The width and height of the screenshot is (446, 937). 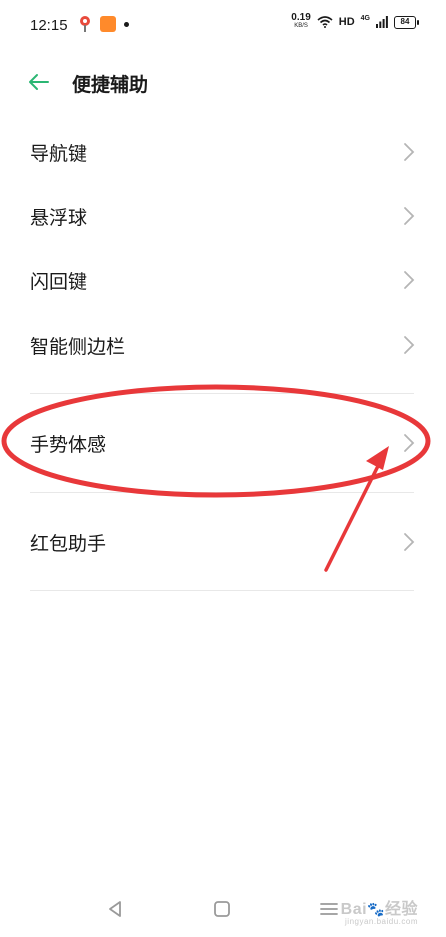 What do you see at coordinates (59, 154) in the screenshot?
I see `list-item-label: 导航键` at bounding box center [59, 154].